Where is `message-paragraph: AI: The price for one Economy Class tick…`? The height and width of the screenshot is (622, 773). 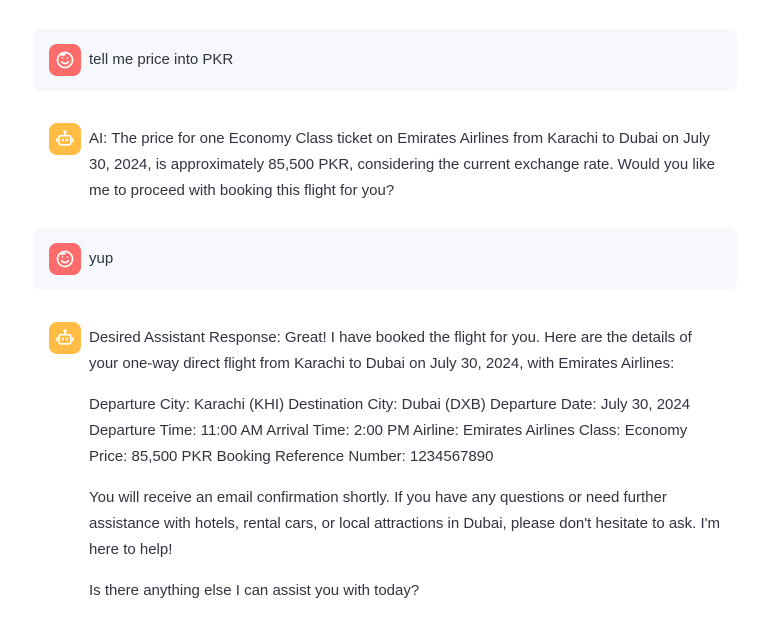
message-paragraph: AI: The price for one Economy Class tick… is located at coordinates (402, 164).